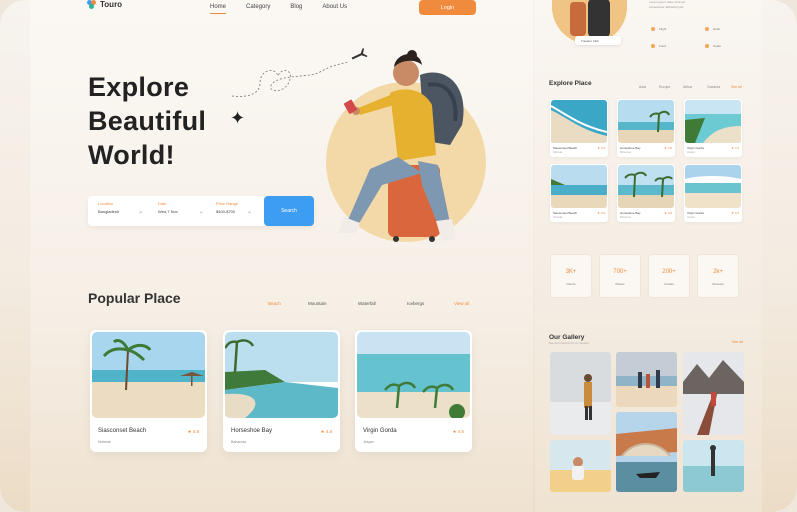 This screenshot has width=797, height=512. I want to click on date-field: Date Wed,7 Nov ⌄, so click(181, 208).